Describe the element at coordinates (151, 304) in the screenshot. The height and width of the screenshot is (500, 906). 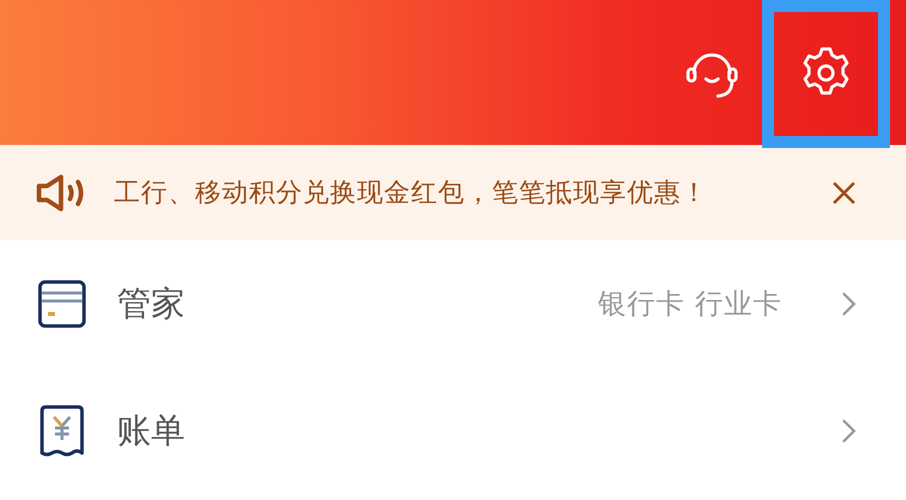
I see `row-label: 管家` at that location.